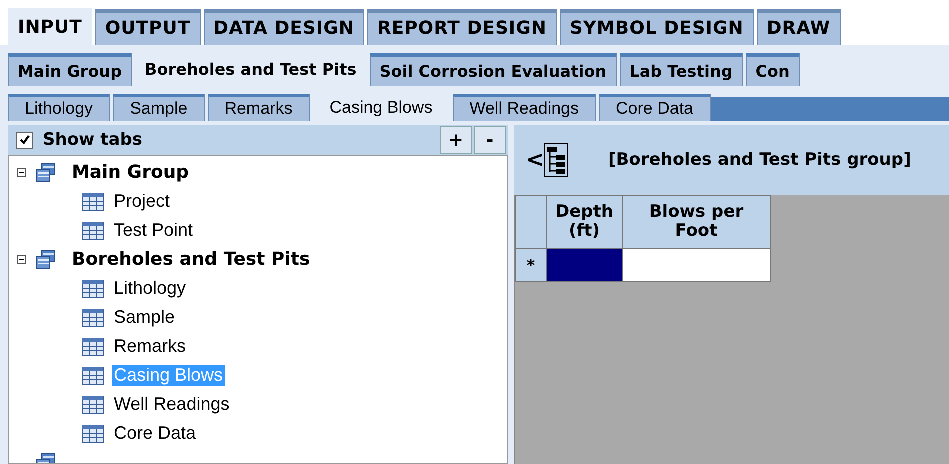  What do you see at coordinates (172, 404) in the screenshot?
I see `tree-item: Well Readings` at bounding box center [172, 404].